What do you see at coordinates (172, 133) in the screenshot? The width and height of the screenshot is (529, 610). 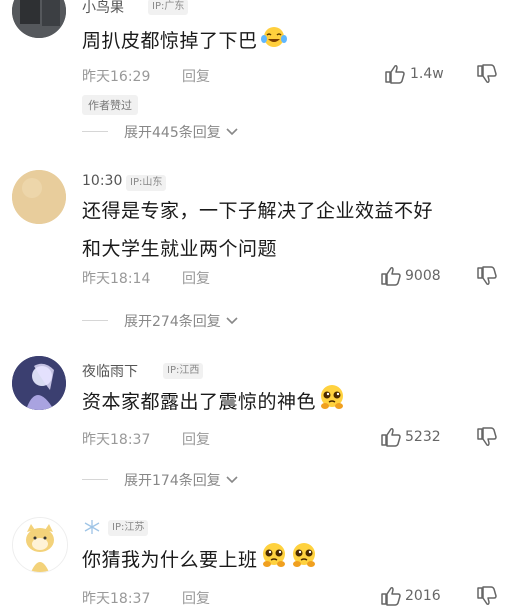 I see `expand-replies-label: 展开445条回复` at bounding box center [172, 133].